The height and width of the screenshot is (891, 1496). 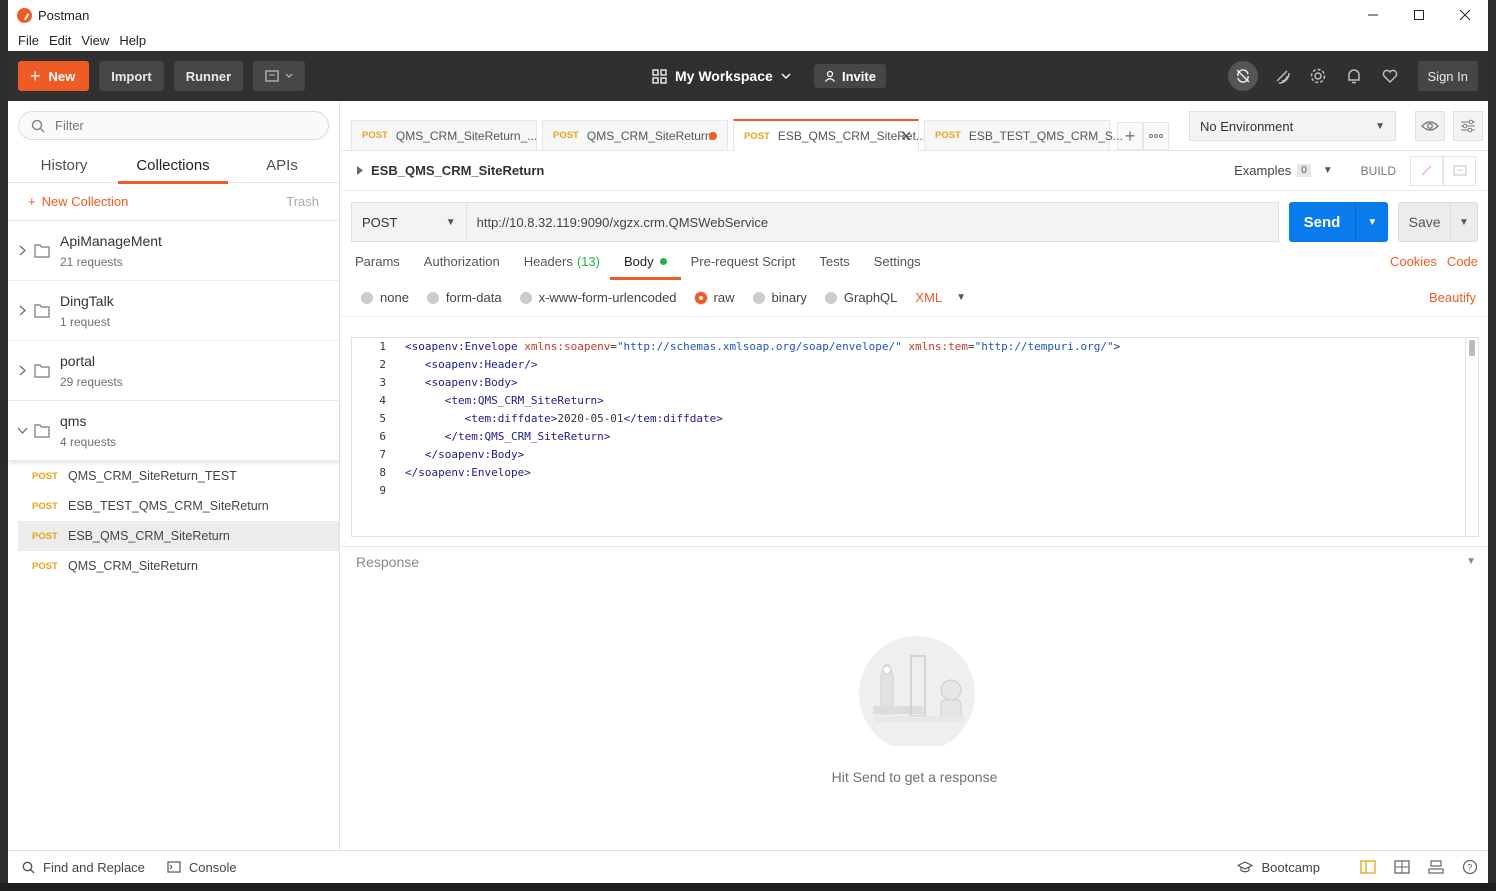 I want to click on collection-name: DingTalk, so click(x=87, y=300).